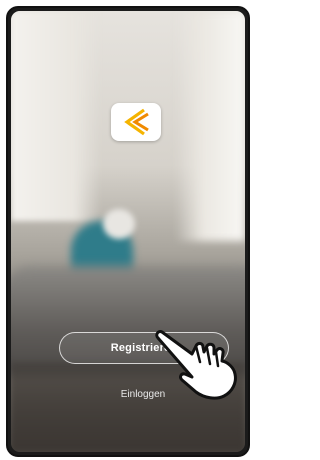  I want to click on app-logo-chevrons-icon, so click(136, 122).